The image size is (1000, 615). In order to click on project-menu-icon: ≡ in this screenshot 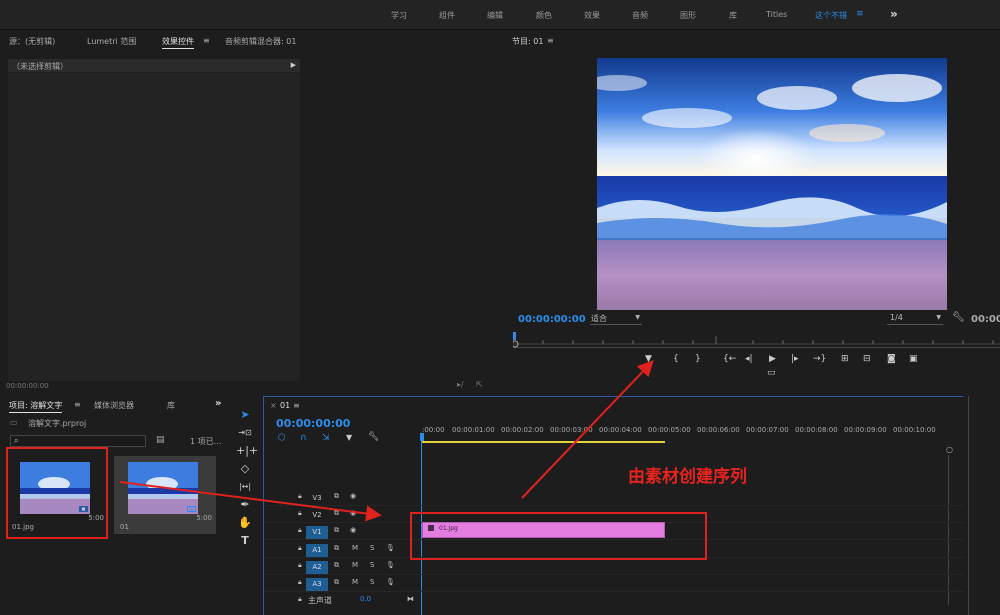, I will do `click(77, 404)`.